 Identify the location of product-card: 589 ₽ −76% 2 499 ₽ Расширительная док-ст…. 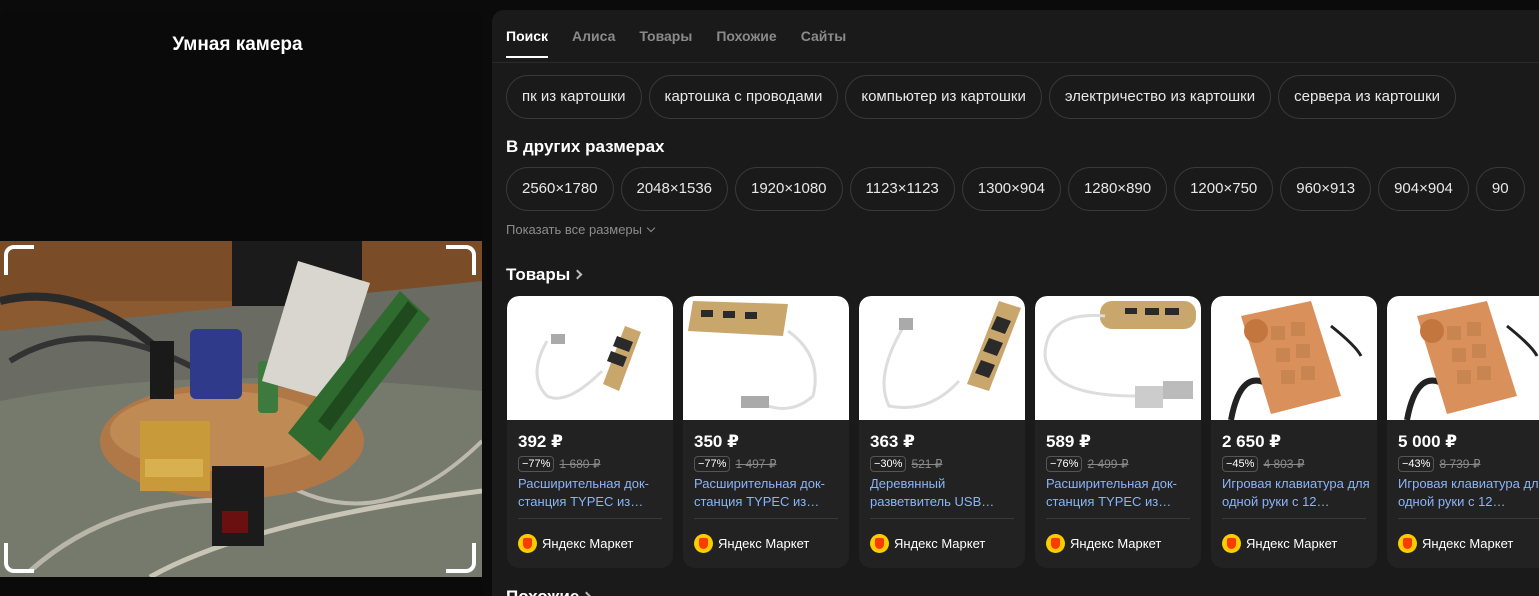
(1118, 432).